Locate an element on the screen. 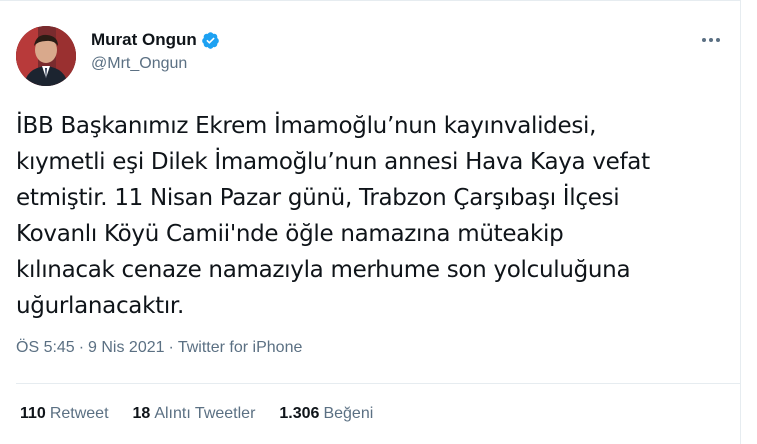 This screenshot has height=444, width=757. quote-tweets-count: 18 Alıntı Tweetler is located at coordinates (194, 414).